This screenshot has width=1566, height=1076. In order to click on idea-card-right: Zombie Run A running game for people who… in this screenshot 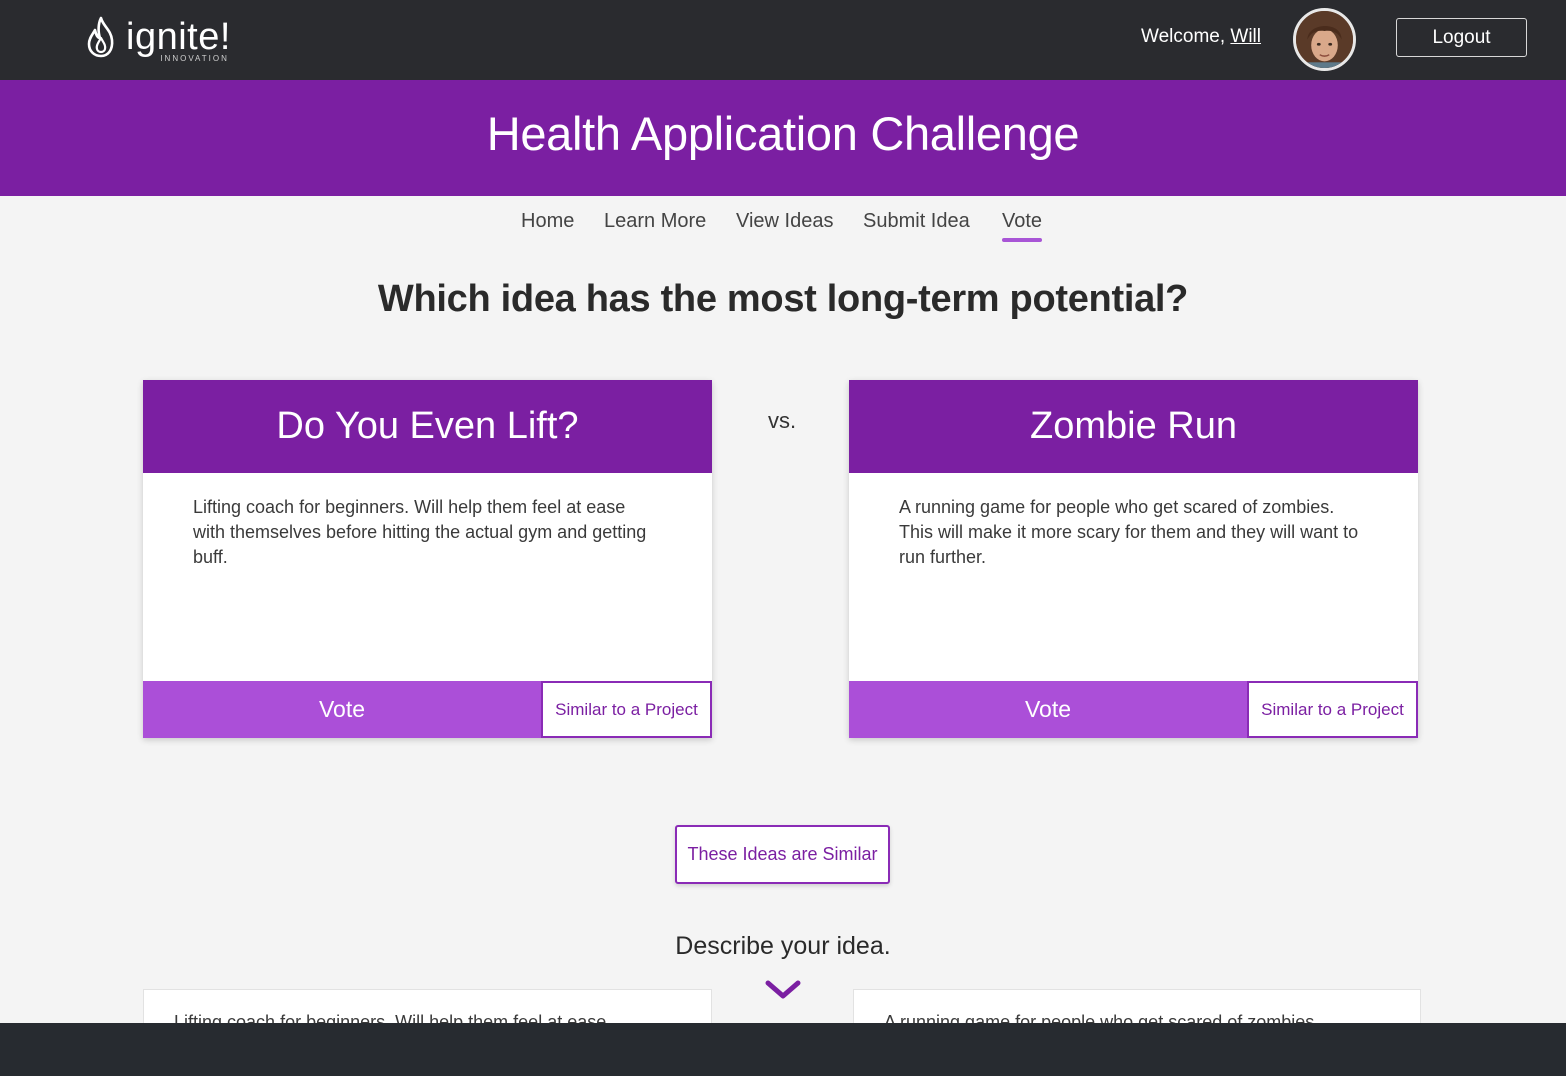, I will do `click(1133, 559)`.